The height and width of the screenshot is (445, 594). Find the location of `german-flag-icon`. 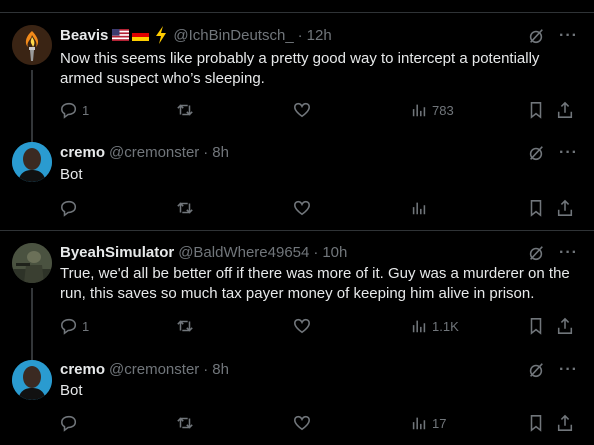

german-flag-icon is located at coordinates (141, 35).